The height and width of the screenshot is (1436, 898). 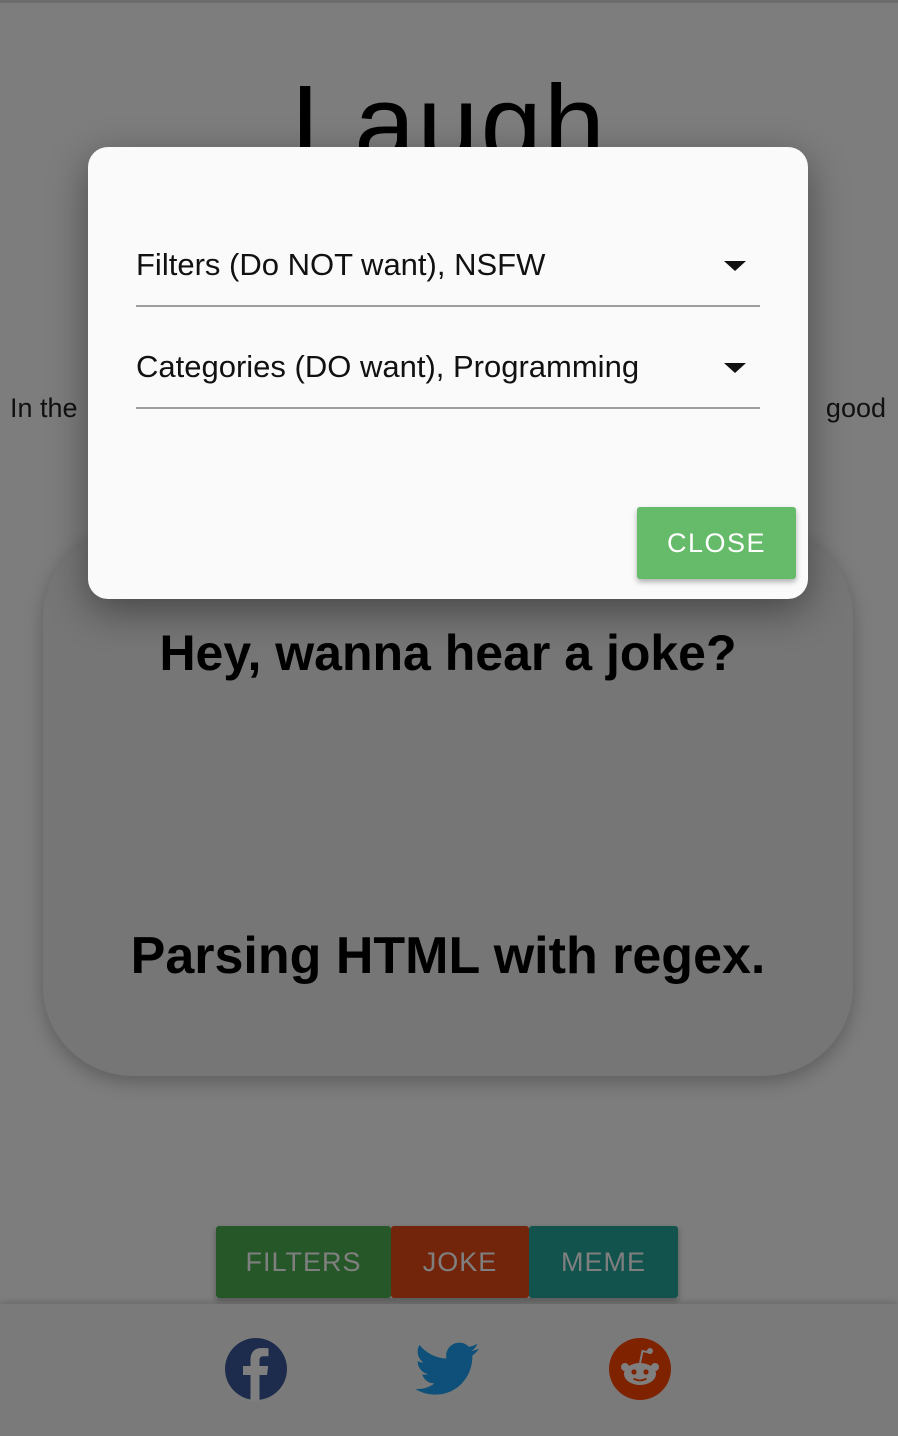 I want to click on categories-select-value: Categories (DO want), Programming, so click(x=388, y=366).